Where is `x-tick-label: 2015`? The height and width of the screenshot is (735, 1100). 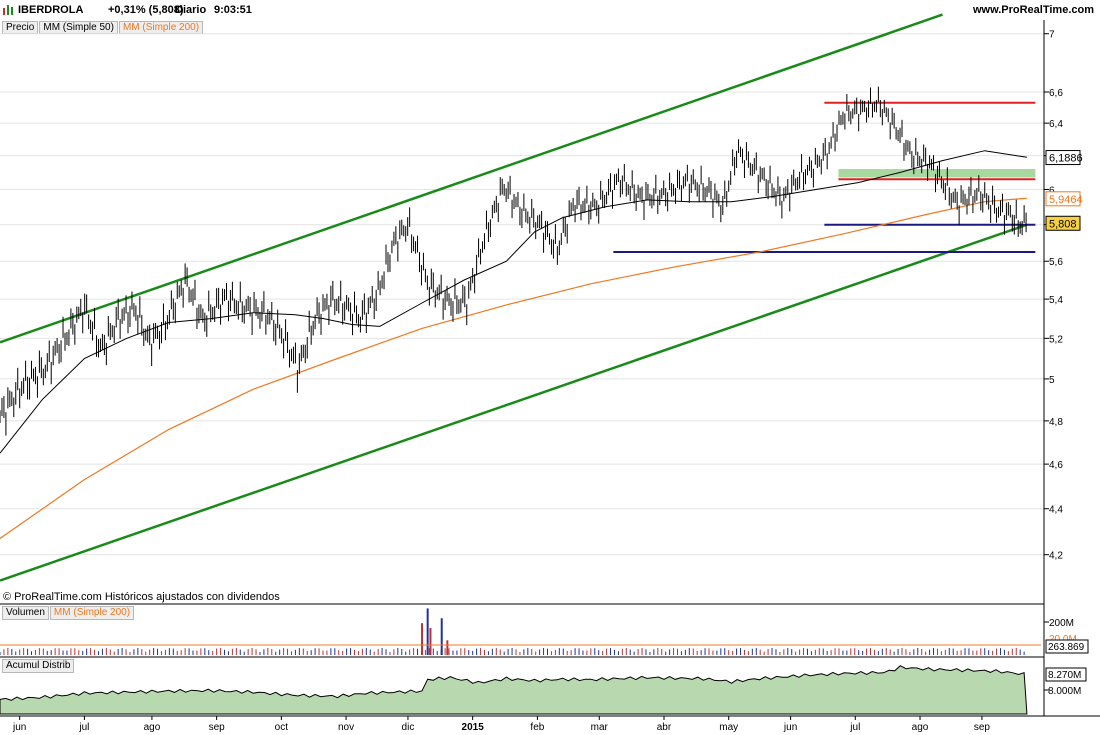
x-tick-label: 2015 is located at coordinates (473, 727).